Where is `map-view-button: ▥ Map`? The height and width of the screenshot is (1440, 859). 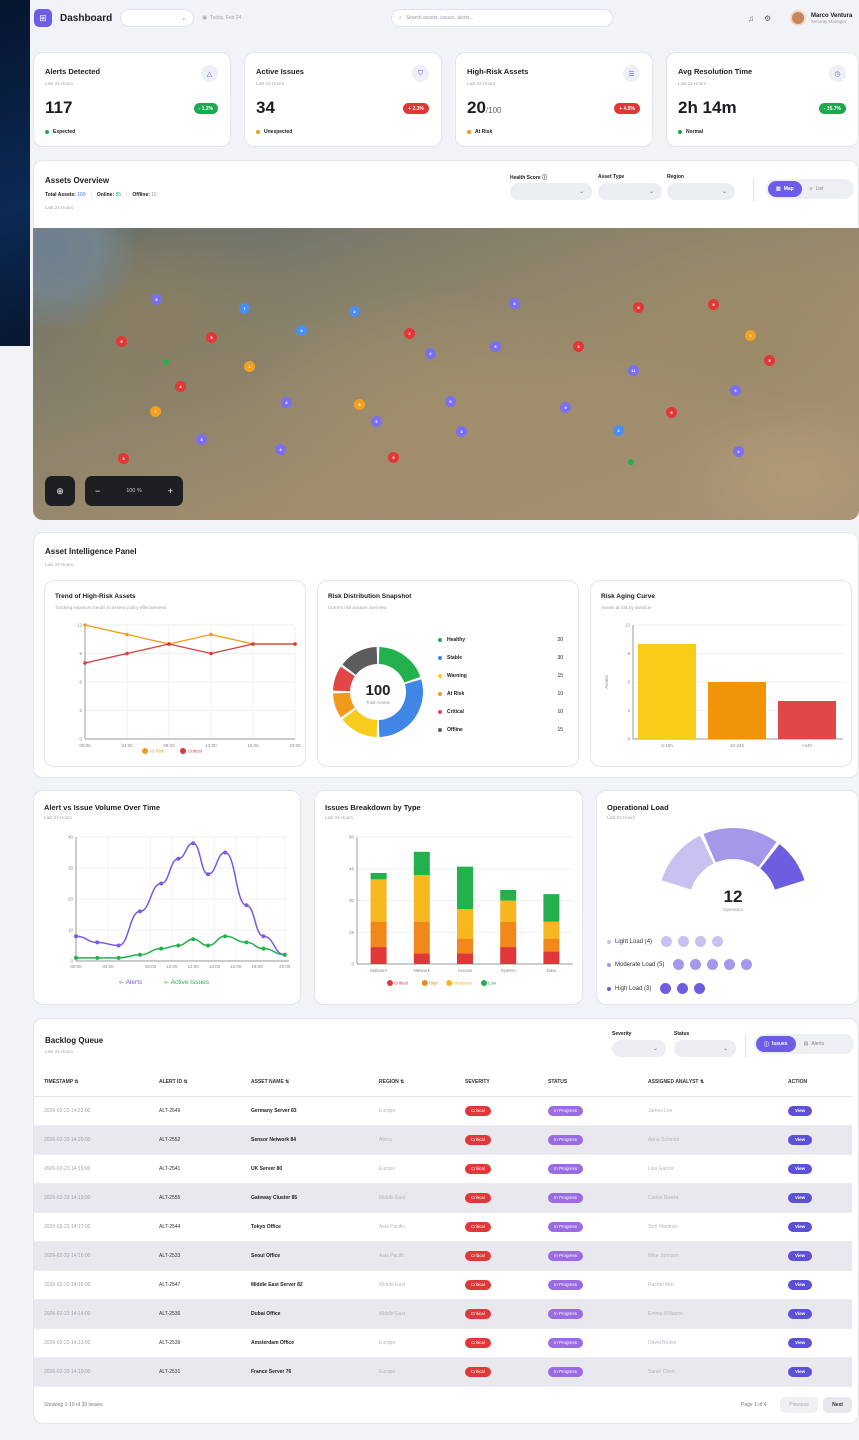
map-view-button: ▥ Map is located at coordinates (785, 189).